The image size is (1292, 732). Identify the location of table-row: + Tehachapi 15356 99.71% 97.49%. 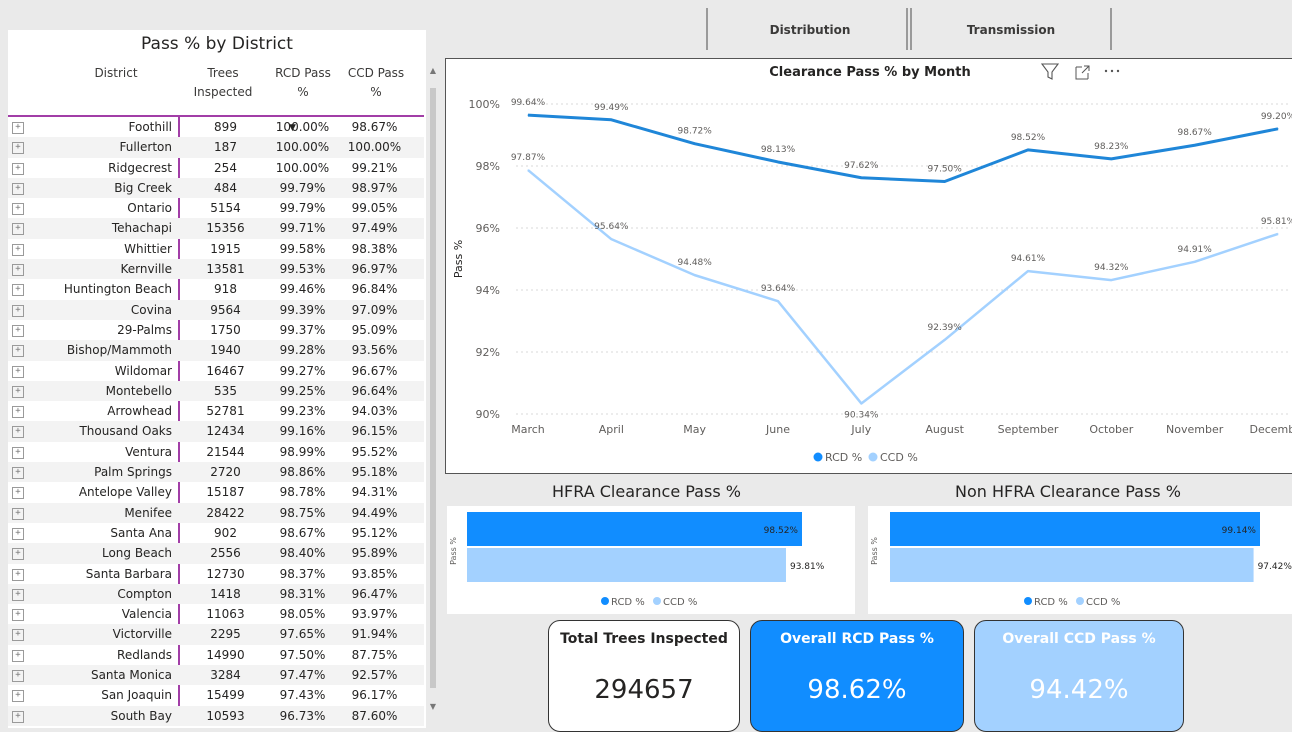
(216, 228).